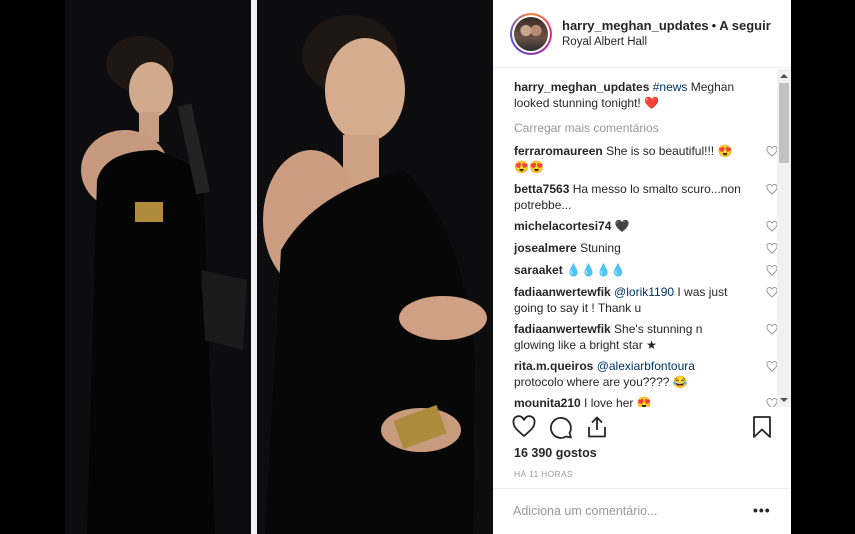  I want to click on share-icon, so click(597, 427).